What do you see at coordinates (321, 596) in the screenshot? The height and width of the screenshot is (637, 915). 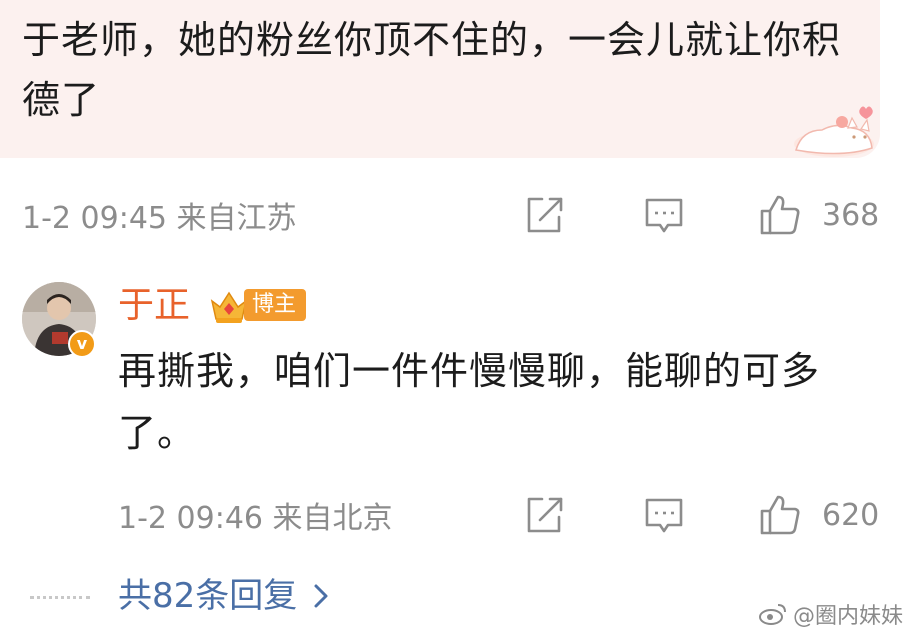 I see `chevron-right-icon` at bounding box center [321, 596].